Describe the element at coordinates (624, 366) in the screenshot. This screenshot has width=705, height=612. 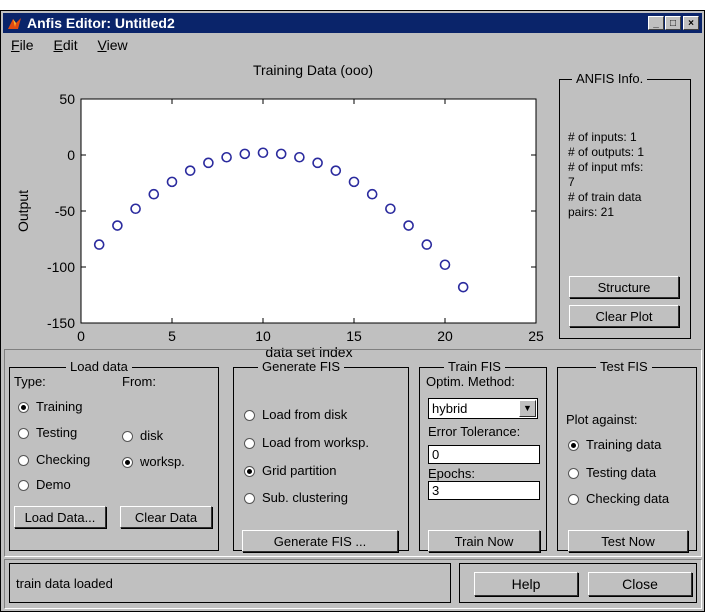
I see `test-fis-legend: Test FIS` at that location.